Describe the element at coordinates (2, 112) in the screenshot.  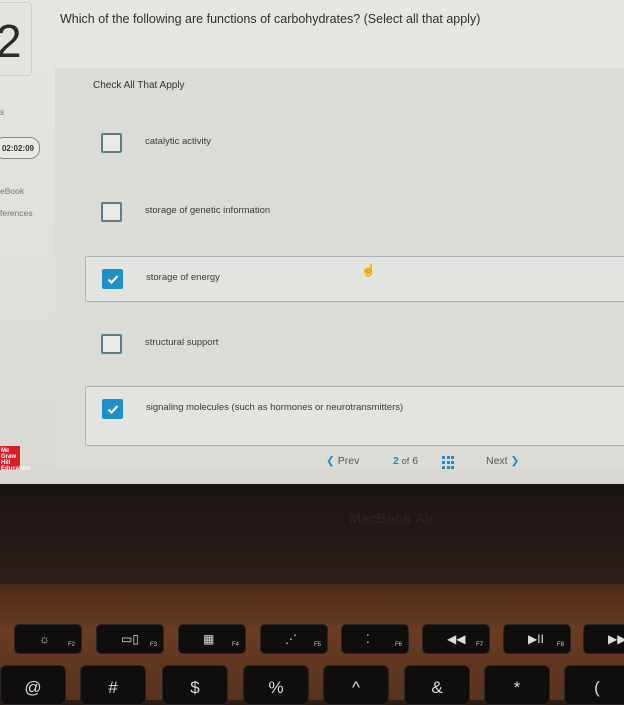
I see `sidebar-partial-label: s` at that location.